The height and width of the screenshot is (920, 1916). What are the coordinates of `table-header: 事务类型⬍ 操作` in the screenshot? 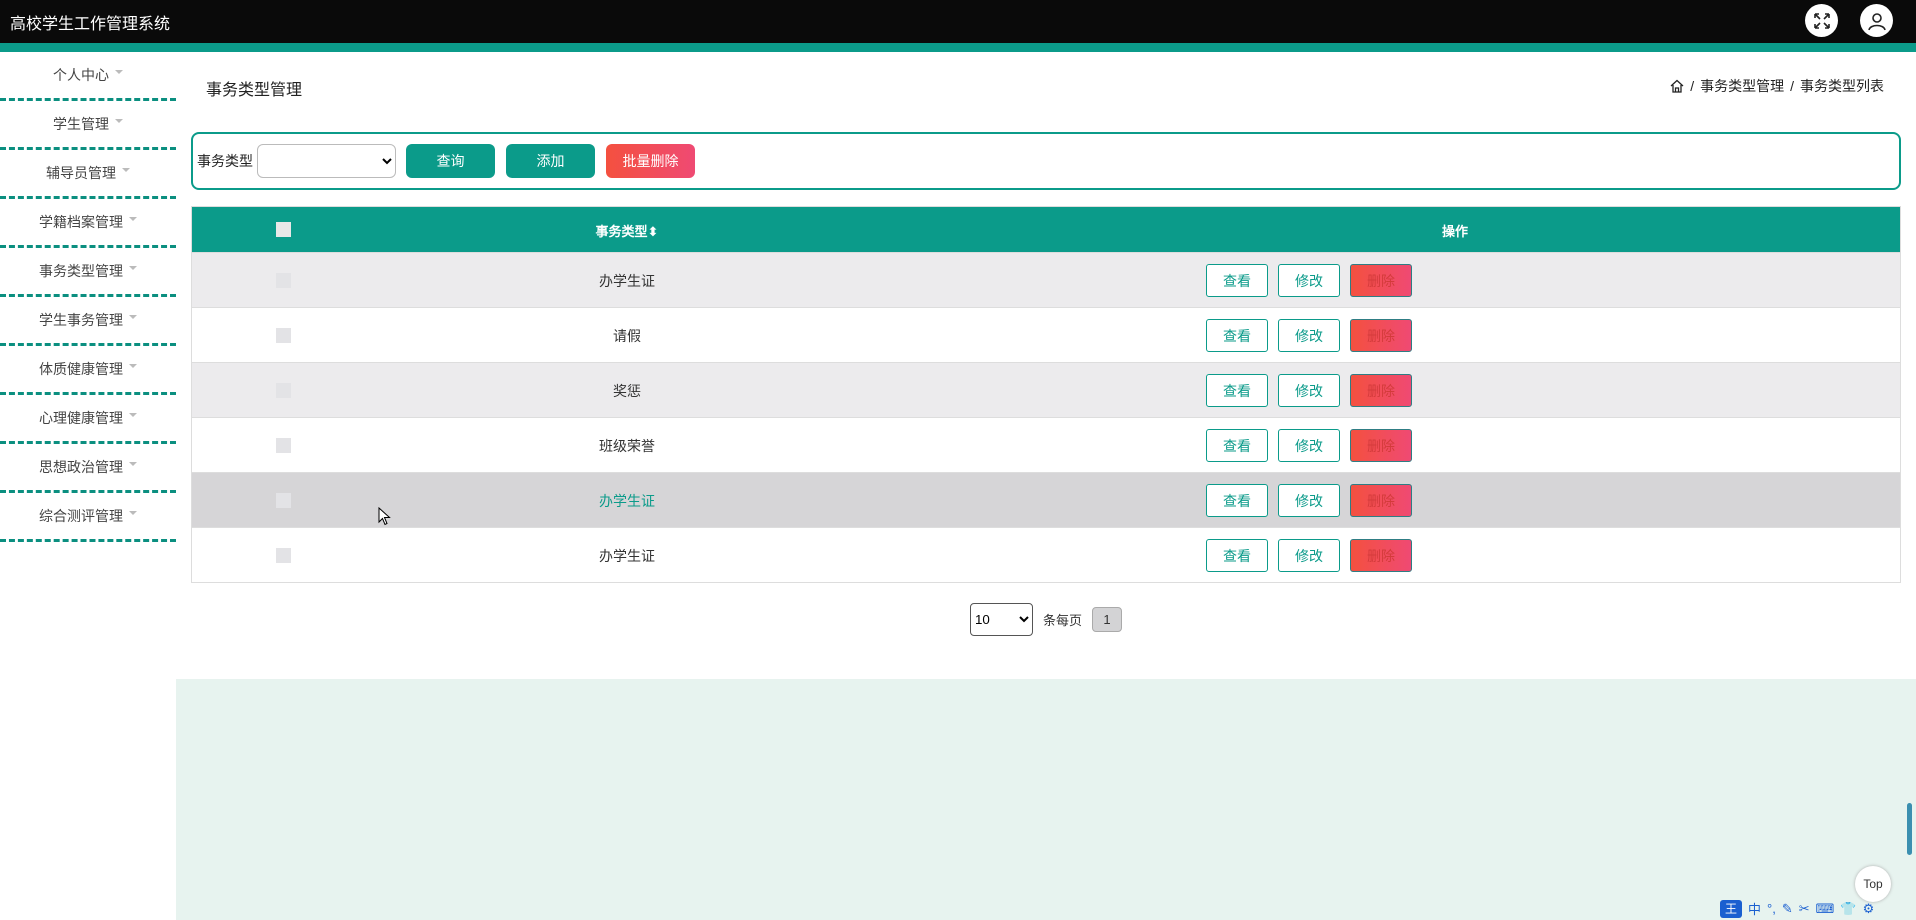 It's located at (1046, 229).